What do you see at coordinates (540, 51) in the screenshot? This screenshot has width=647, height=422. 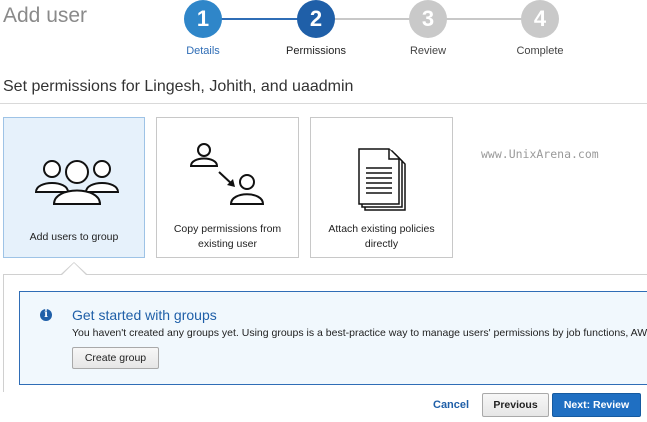 I see `step-4-label: Complete` at bounding box center [540, 51].